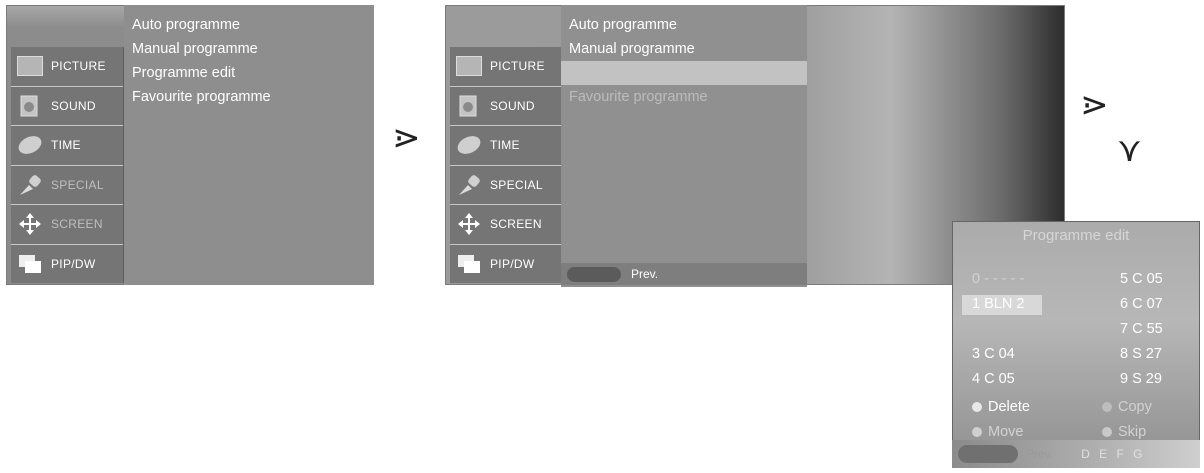 This screenshot has width=1204, height=473. I want to click on page-letters: D E F G, so click(1113, 454).